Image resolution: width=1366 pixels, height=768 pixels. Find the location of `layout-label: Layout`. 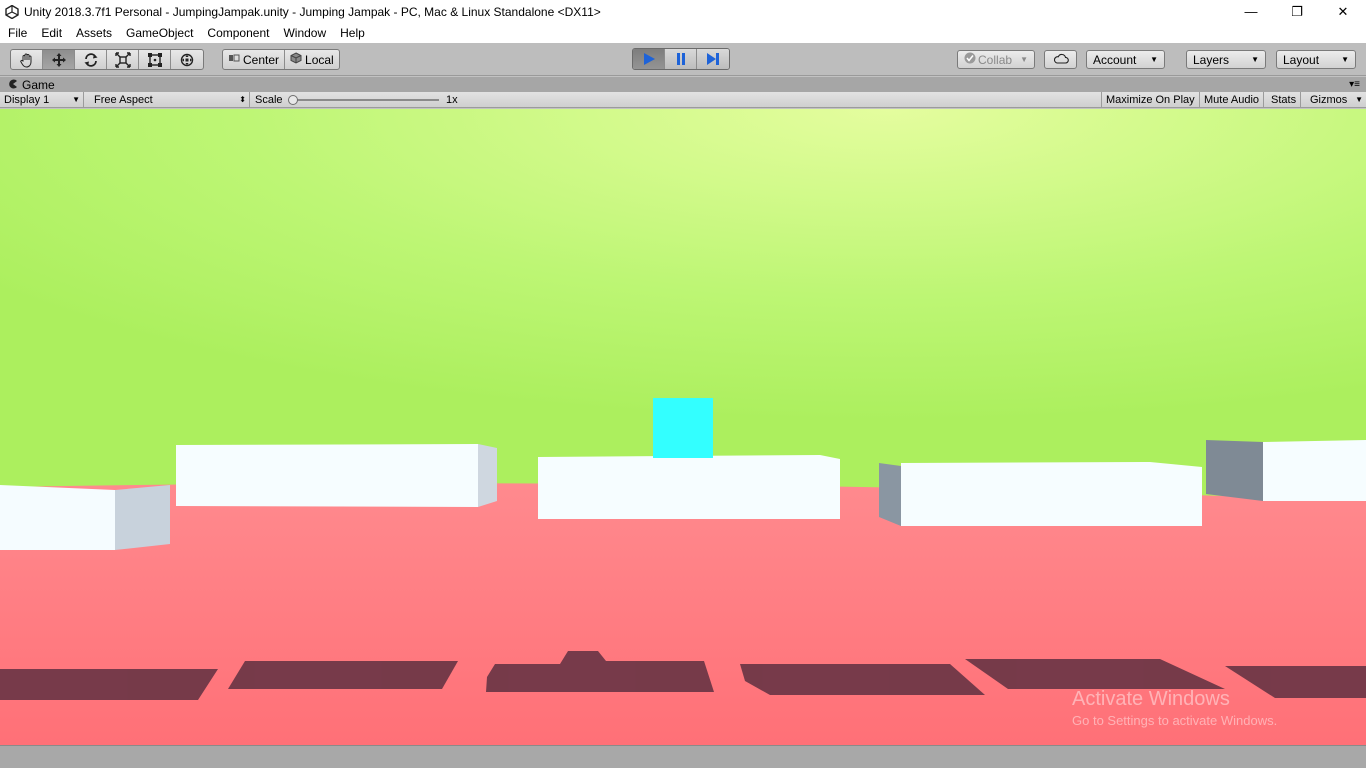

layout-label: Layout is located at coordinates (1301, 59).